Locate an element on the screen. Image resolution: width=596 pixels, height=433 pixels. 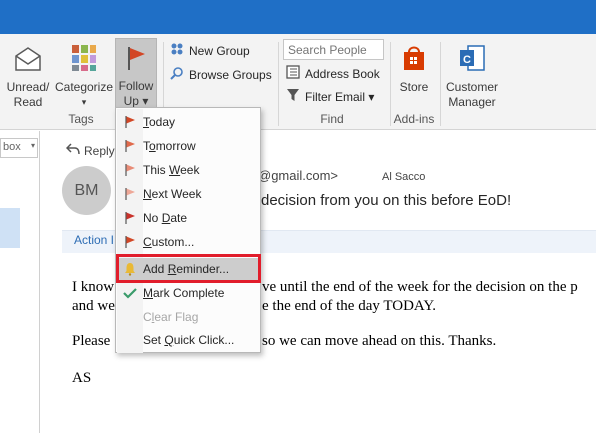
menu-item-next-week: Next Week is located at coordinates (188, 194).